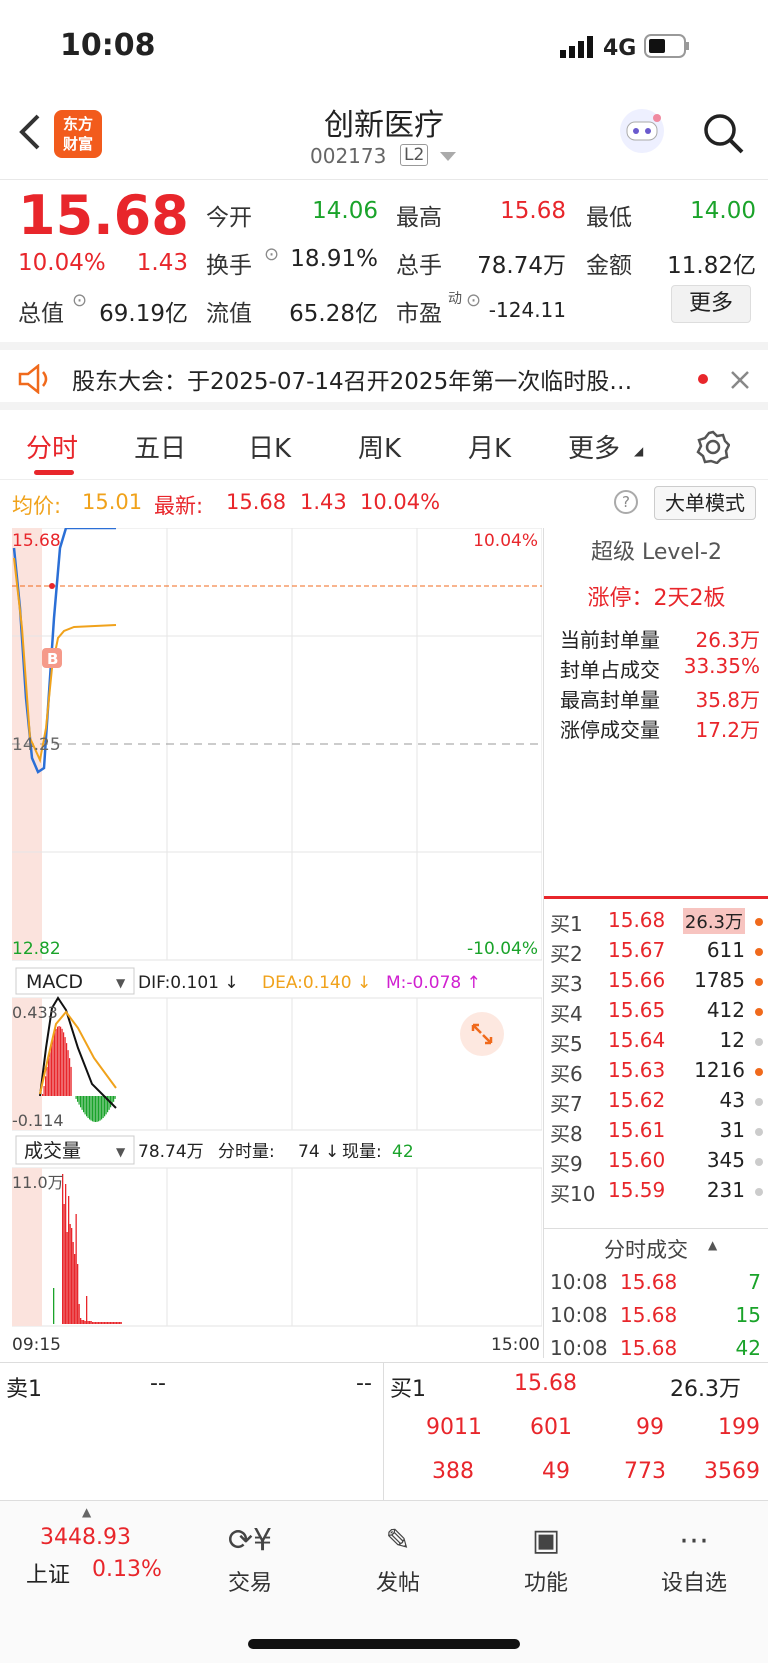 The height and width of the screenshot is (1663, 768). I want to click on macd-top-label: 0.433, so click(35, 1012).